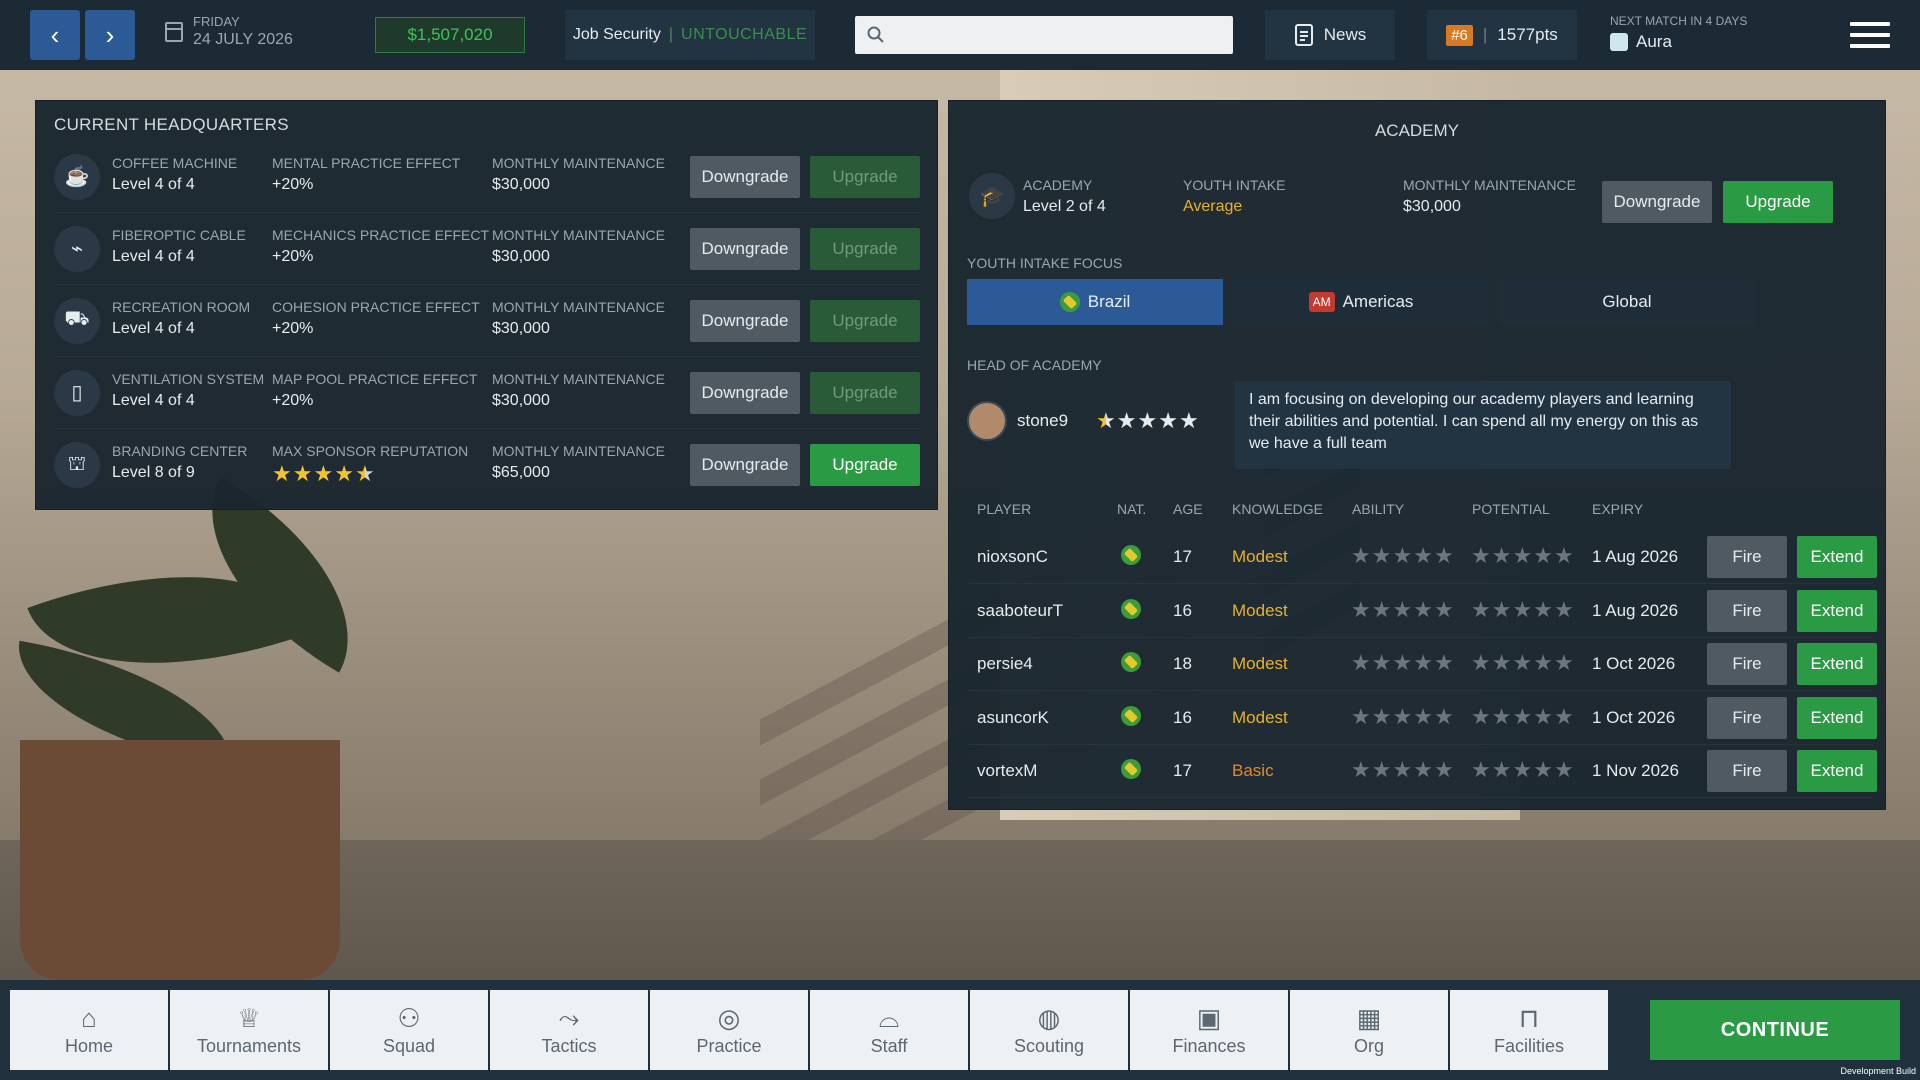 The height and width of the screenshot is (1080, 1920). What do you see at coordinates (1069, 302) in the screenshot?
I see `brazil-flag-icon` at bounding box center [1069, 302].